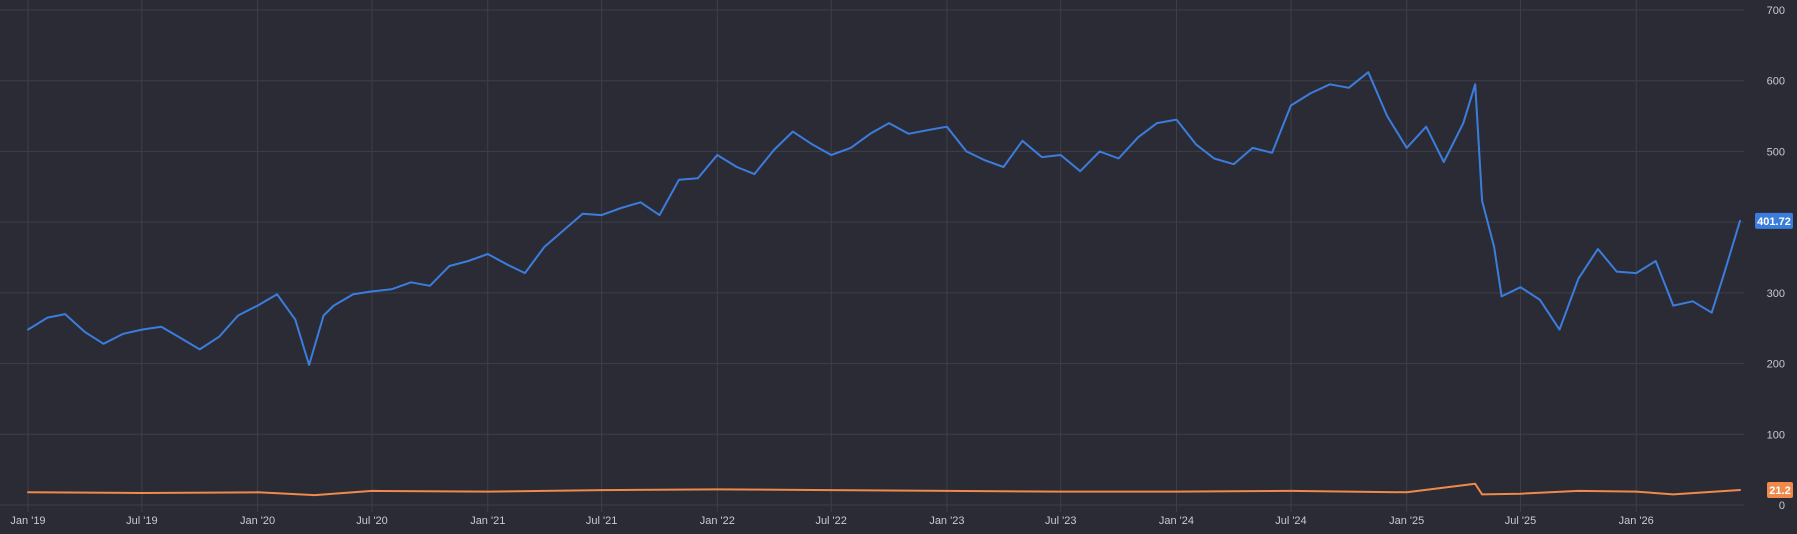  Describe the element at coordinates (1776, 82) in the screenshot. I see `y-tick-label: 600` at that location.